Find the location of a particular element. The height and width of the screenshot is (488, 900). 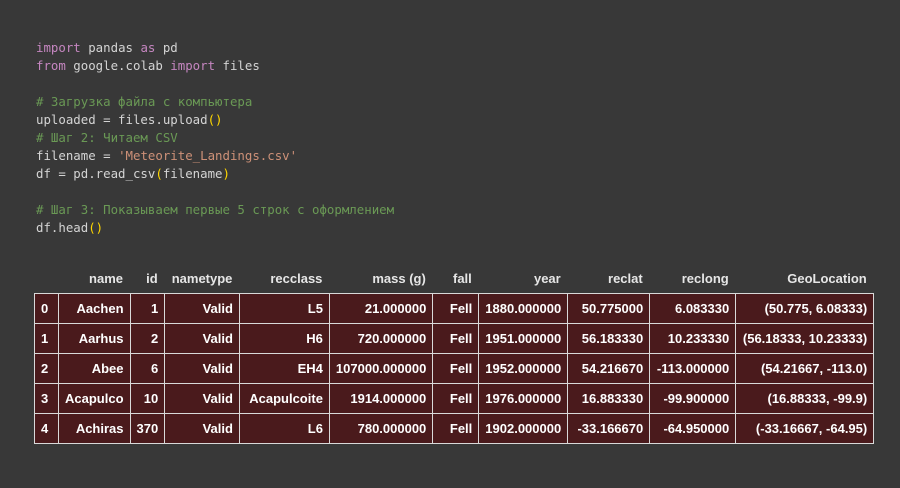

table-cell: Aachen is located at coordinates (94, 308).